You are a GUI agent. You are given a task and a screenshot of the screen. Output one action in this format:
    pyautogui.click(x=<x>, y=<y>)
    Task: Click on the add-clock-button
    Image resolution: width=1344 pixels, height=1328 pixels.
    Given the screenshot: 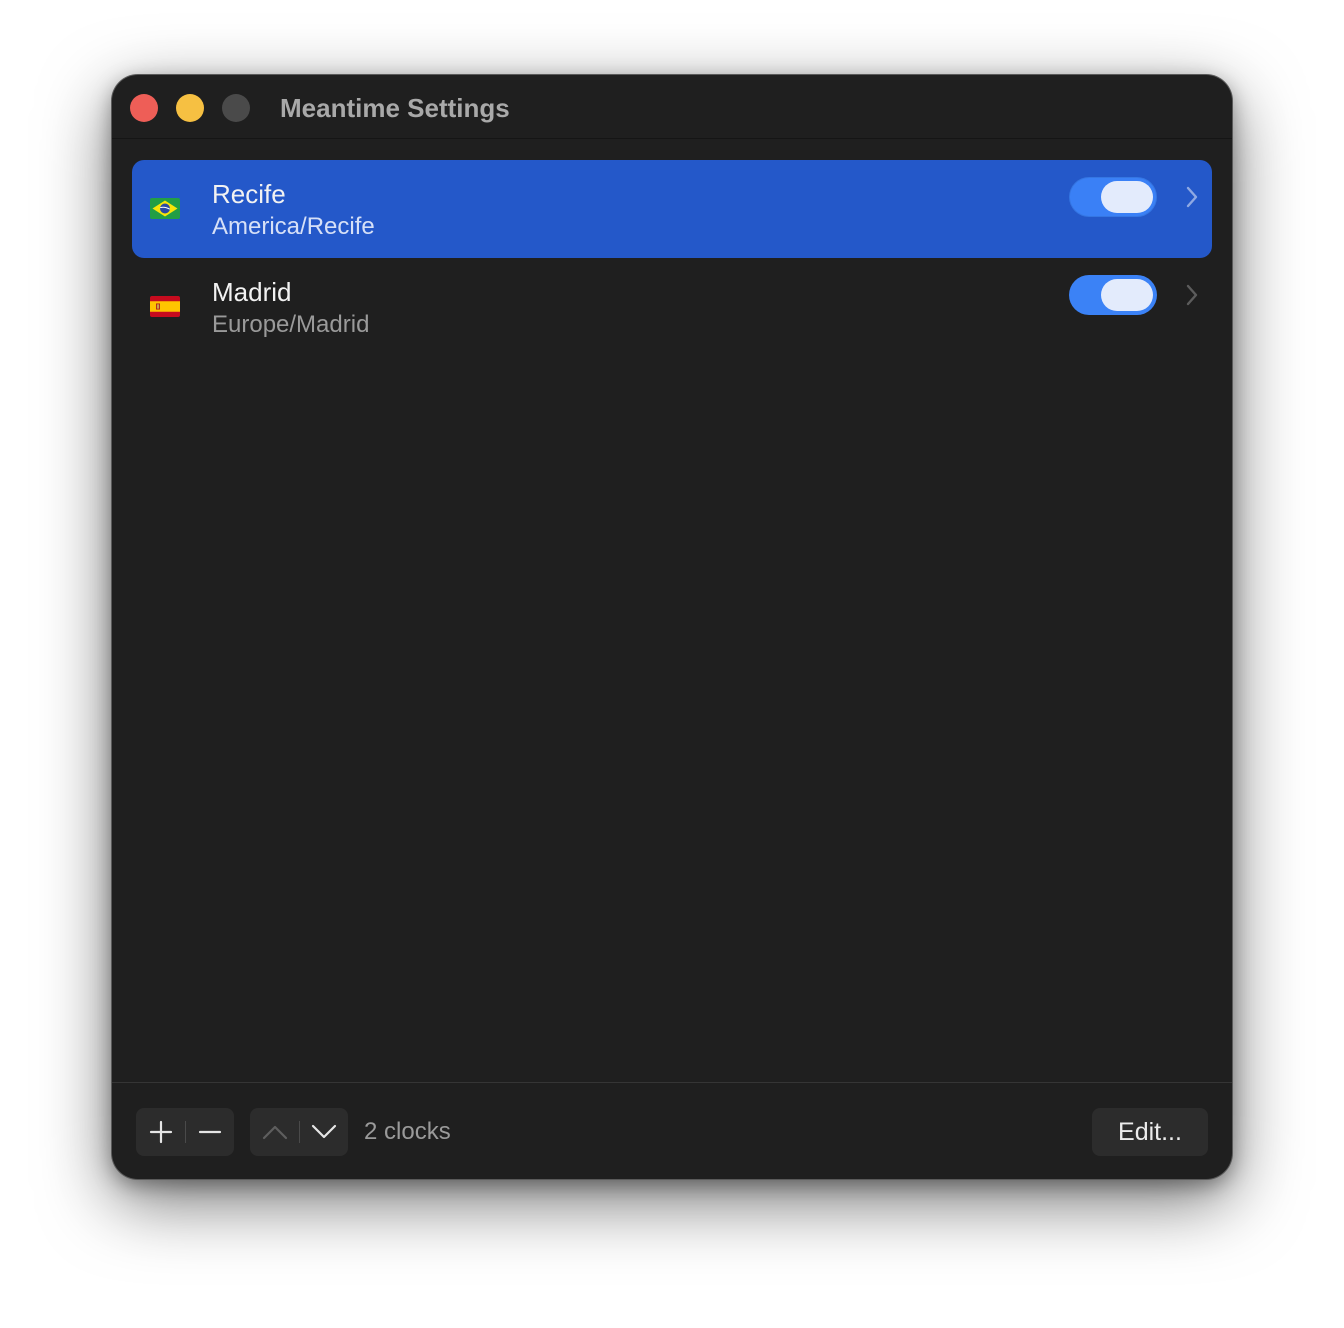 What is the action you would take?
    pyautogui.click(x=160, y=1132)
    